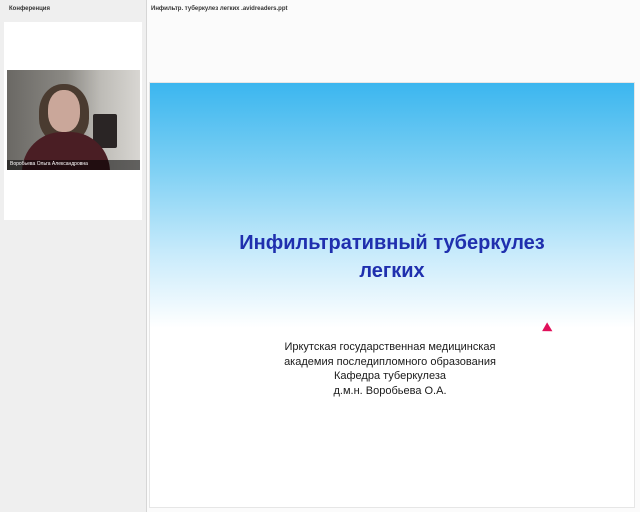 This screenshot has width=640, height=512. I want to click on participant-video: Воробьева Ольга Александровна, so click(73, 120).